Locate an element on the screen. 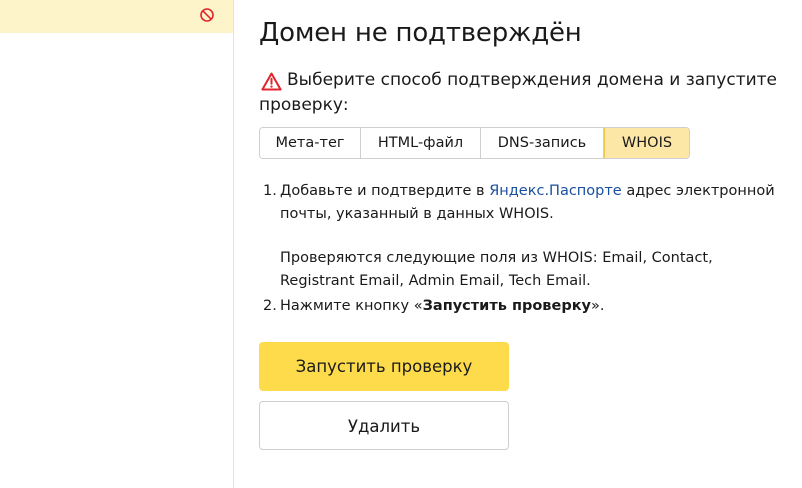  warning-triangle-icon is located at coordinates (271, 81).